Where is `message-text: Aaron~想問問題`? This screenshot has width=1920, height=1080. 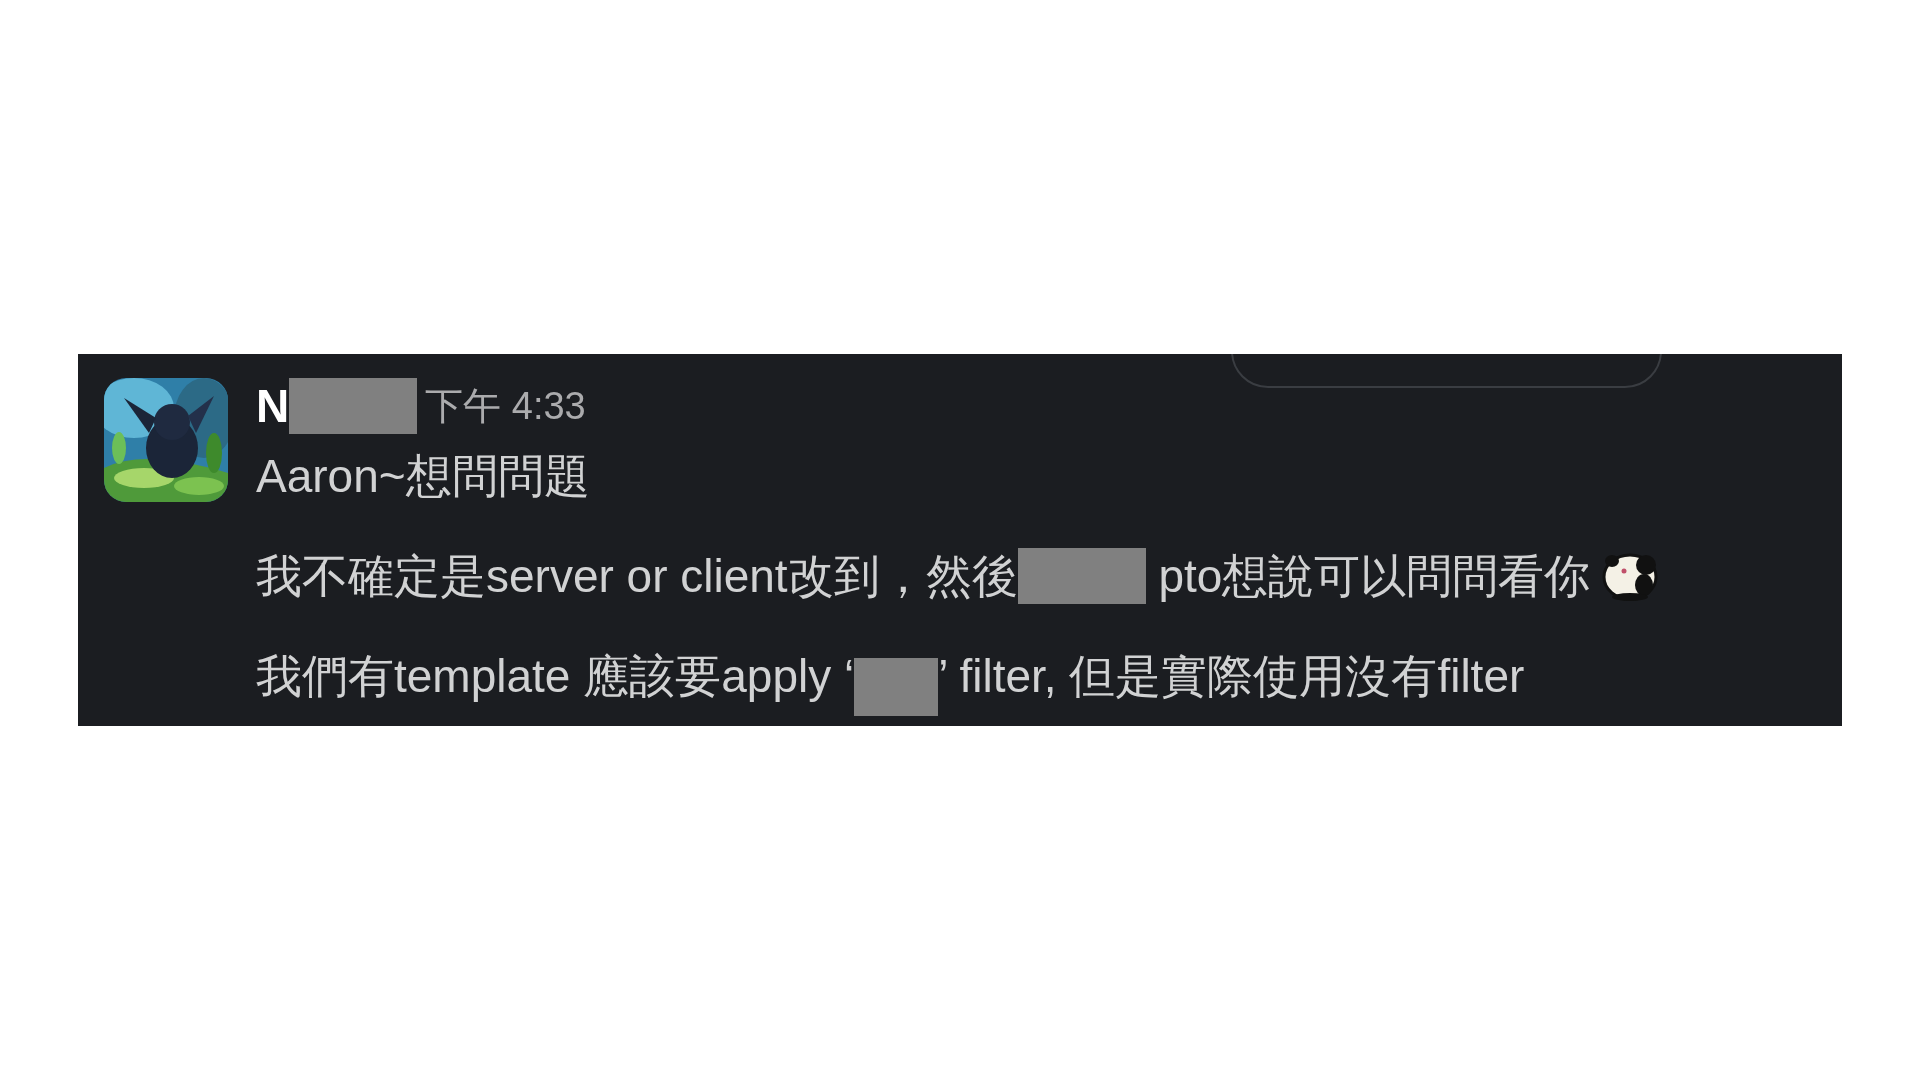
message-text: Aaron~想問問題 is located at coordinates (423, 476).